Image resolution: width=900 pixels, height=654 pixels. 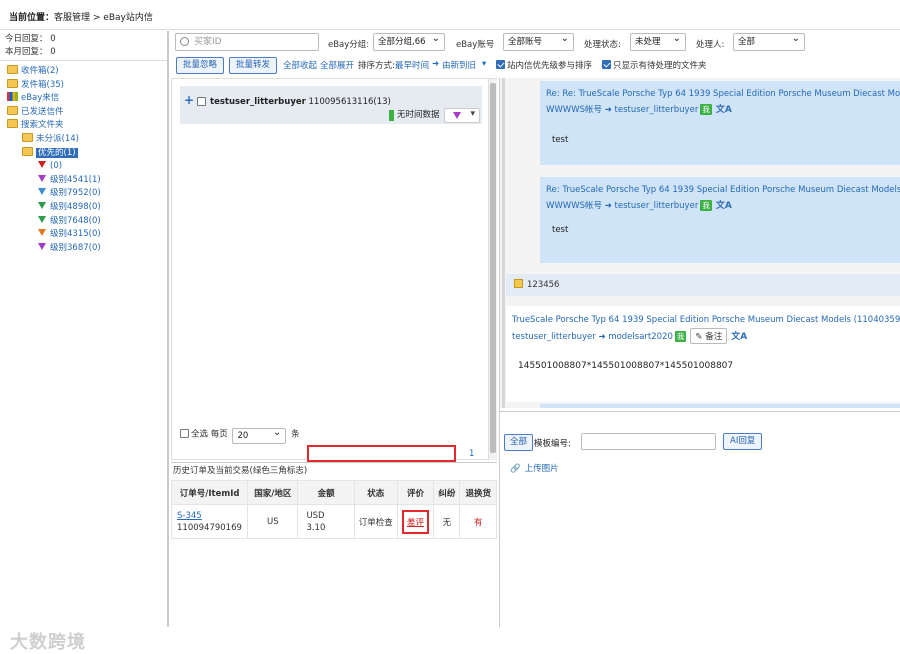 What do you see at coordinates (83, 235) in the screenshot?
I see `tree-item-level-4315: 级别4315(0)` at bounding box center [83, 235].